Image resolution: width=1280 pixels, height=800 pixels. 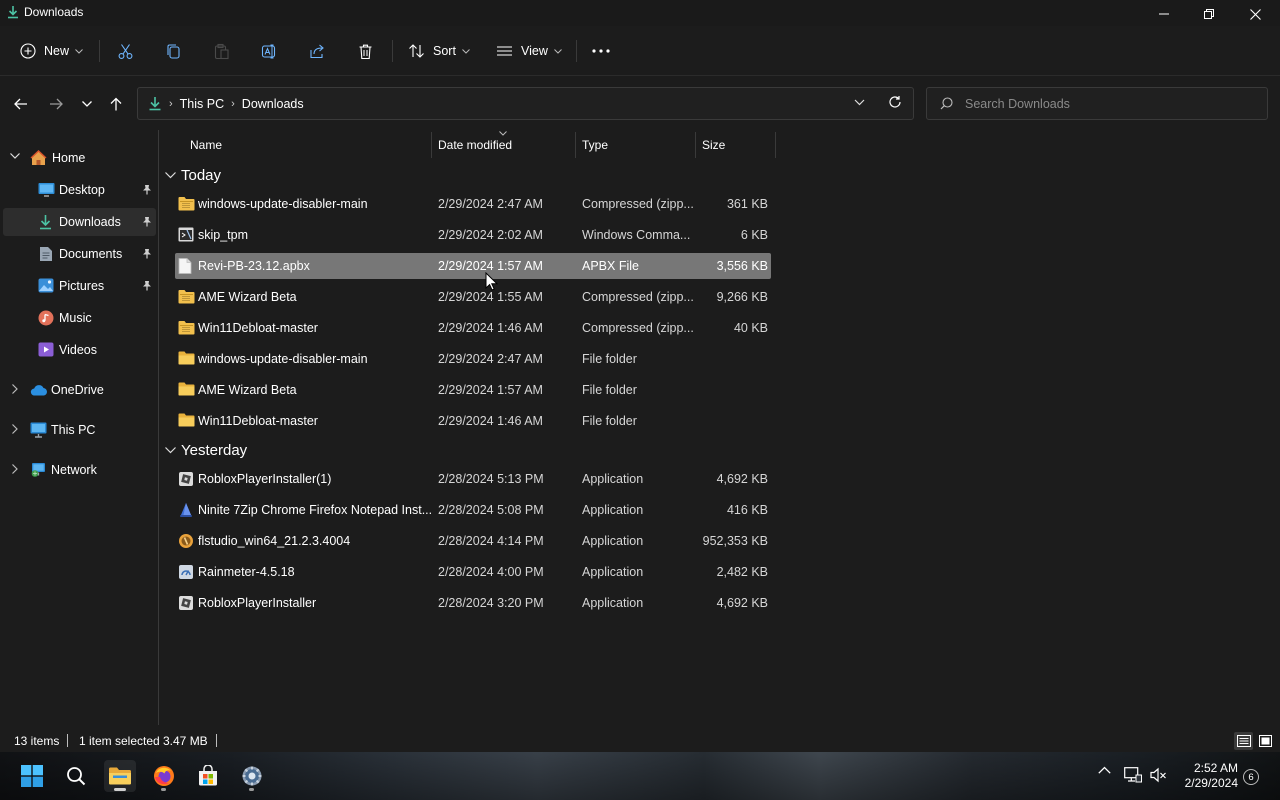 What do you see at coordinates (303, 144) in the screenshot?
I see `column-header-name: Name` at bounding box center [303, 144].